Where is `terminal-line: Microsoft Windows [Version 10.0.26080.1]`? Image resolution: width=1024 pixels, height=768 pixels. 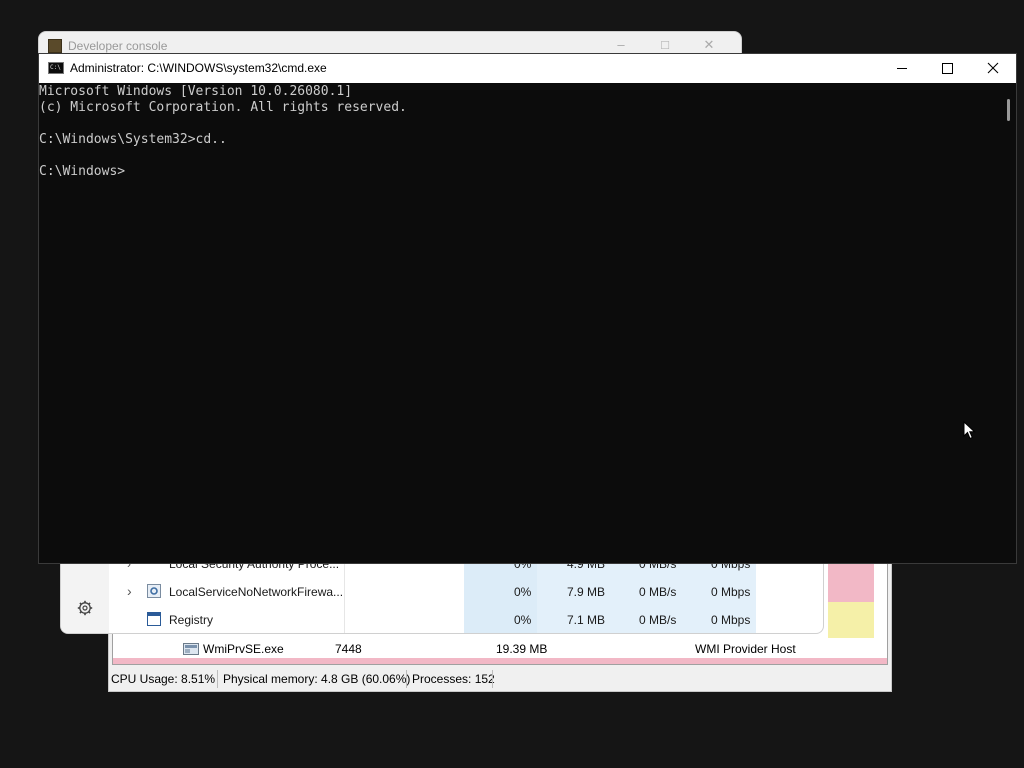
terminal-line: Microsoft Windows [Version 10.0.26080.1] is located at coordinates (196, 91).